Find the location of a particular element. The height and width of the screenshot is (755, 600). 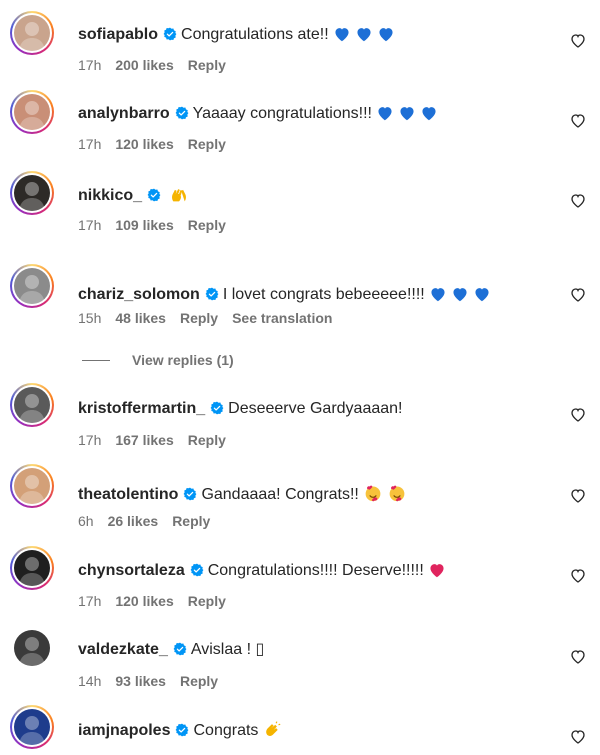

likes-count-button: 48 likes is located at coordinates (140, 318).